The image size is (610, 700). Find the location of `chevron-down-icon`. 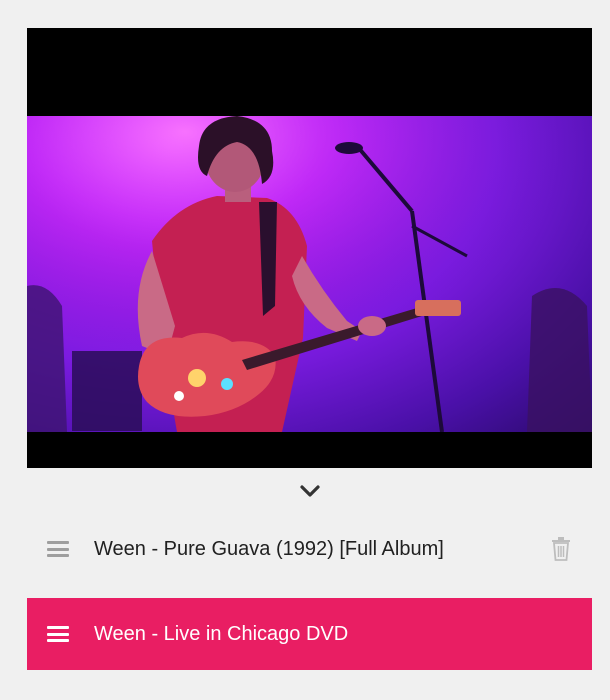

chevron-down-icon is located at coordinates (310, 491).